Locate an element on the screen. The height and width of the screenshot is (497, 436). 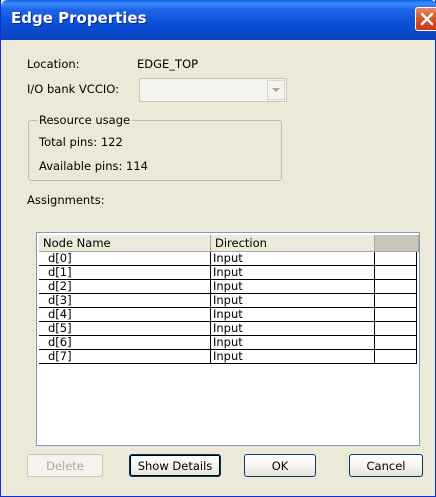
window-title: Edge Properties is located at coordinates (79, 18).